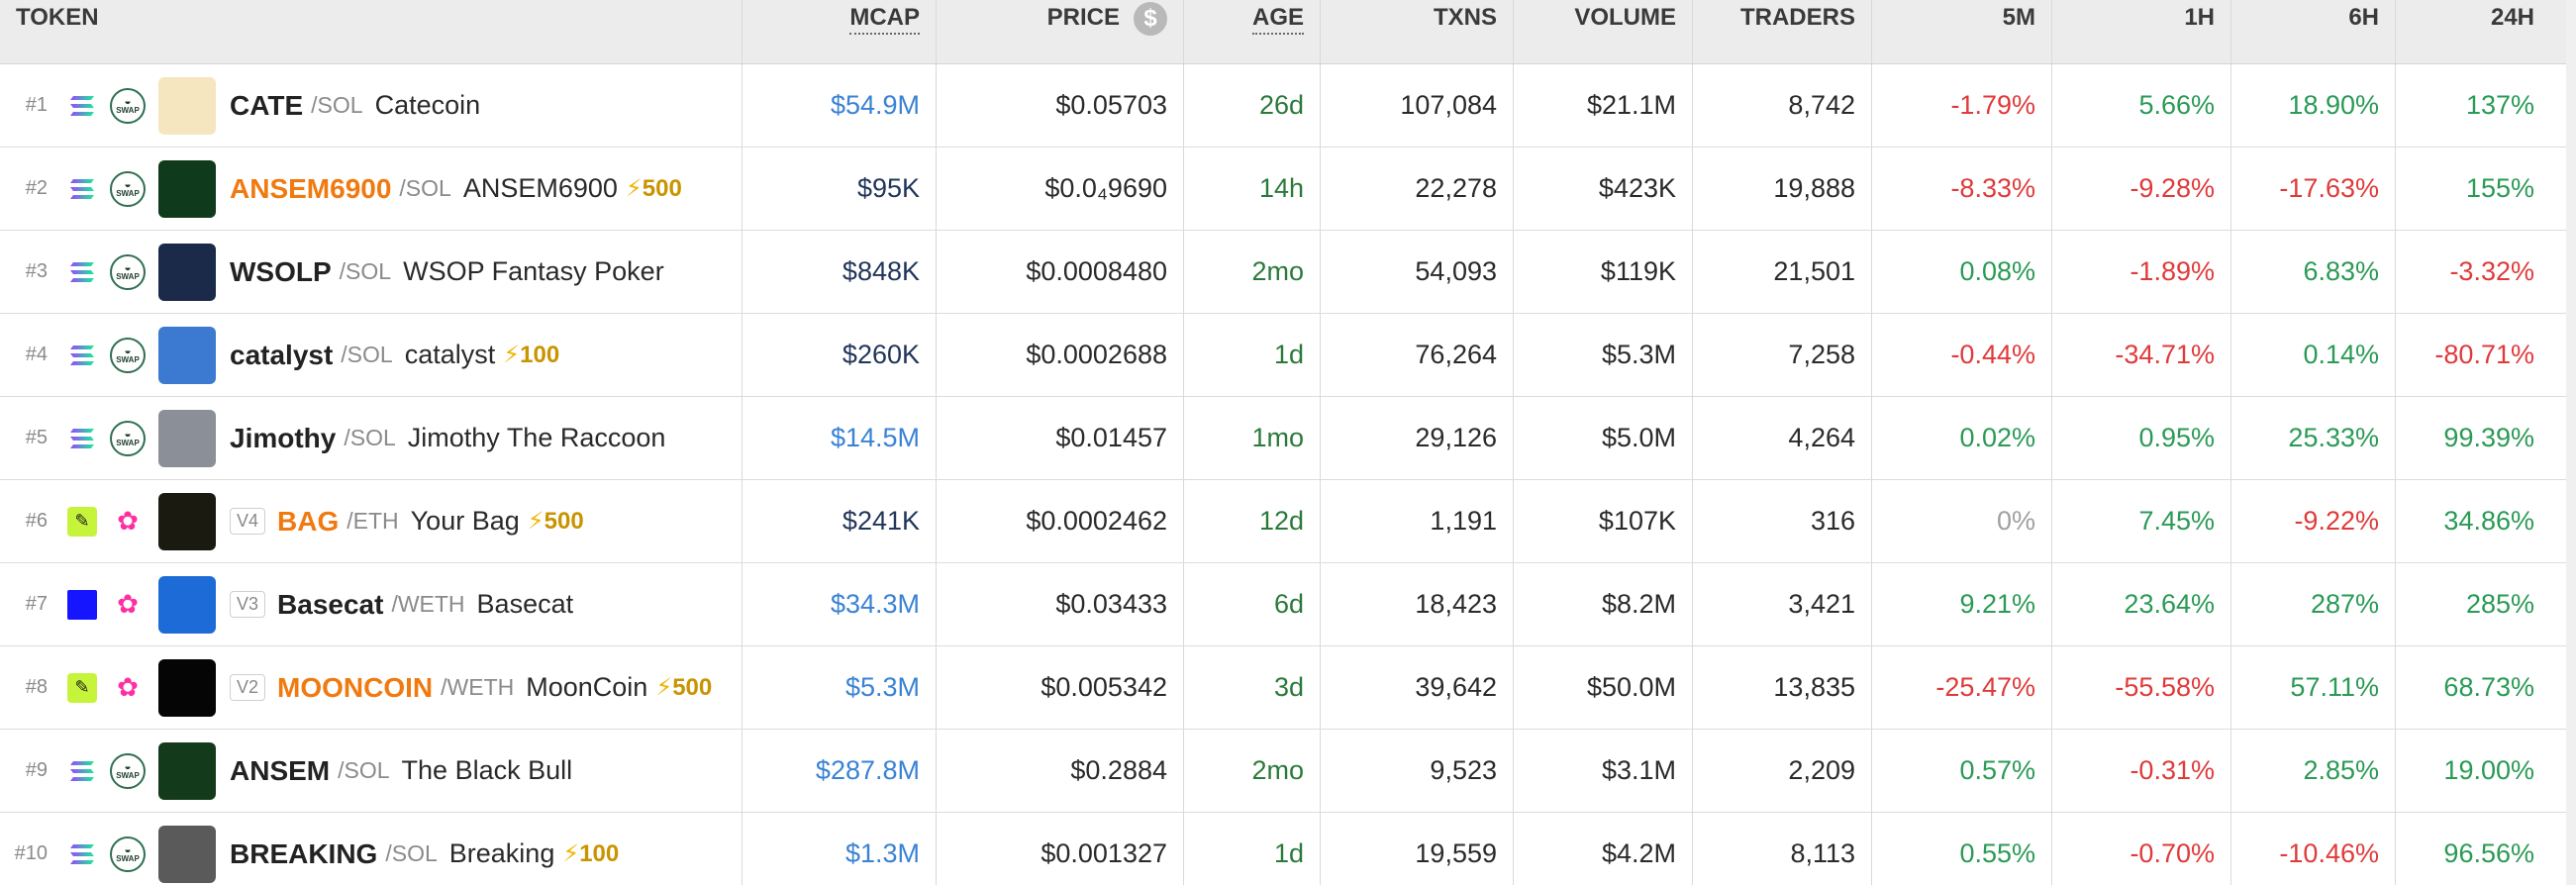 The height and width of the screenshot is (885, 2576). Describe the element at coordinates (2142, 687) in the screenshot. I see `change-1h-cell: -55.58%` at that location.